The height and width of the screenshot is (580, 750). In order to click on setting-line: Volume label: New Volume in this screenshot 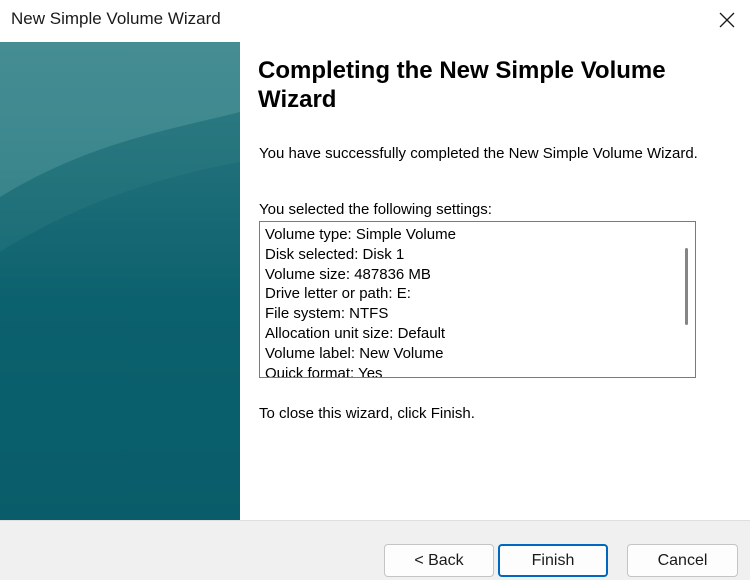, I will do `click(354, 353)`.